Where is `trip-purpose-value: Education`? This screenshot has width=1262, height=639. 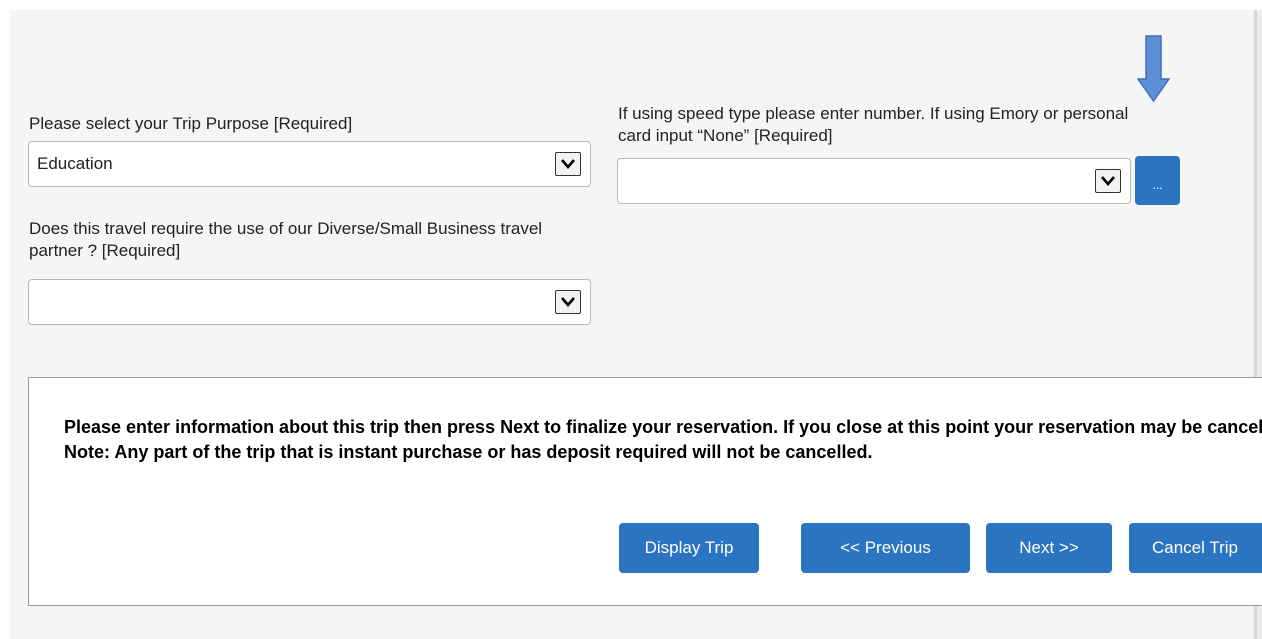 trip-purpose-value: Education is located at coordinates (75, 163).